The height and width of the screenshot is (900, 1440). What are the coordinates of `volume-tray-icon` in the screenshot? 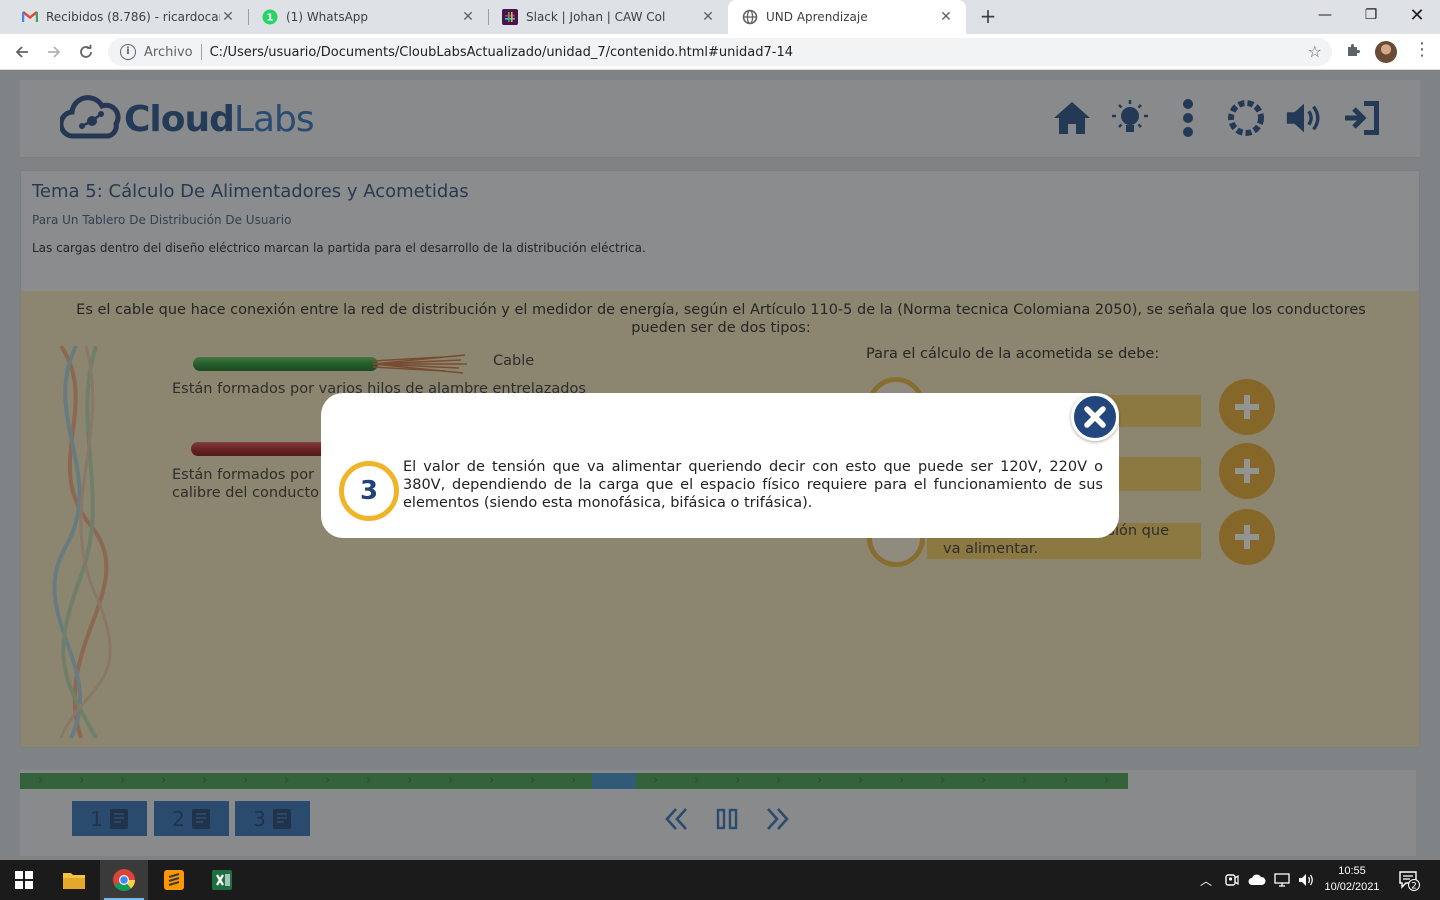 It's located at (1306, 880).